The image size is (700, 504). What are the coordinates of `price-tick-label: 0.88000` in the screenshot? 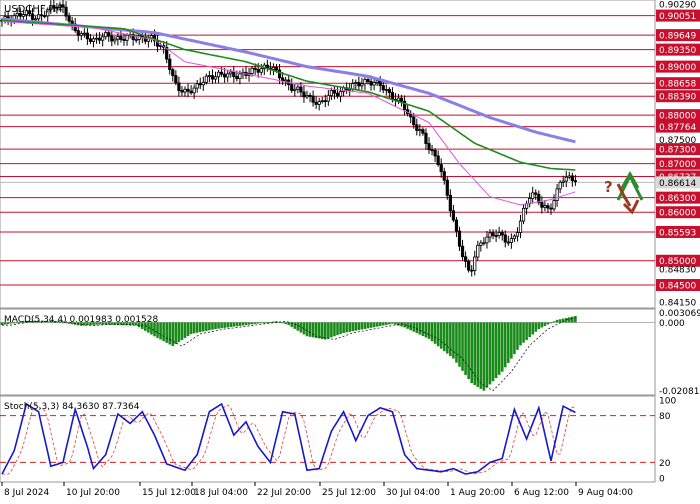 It's located at (677, 117).